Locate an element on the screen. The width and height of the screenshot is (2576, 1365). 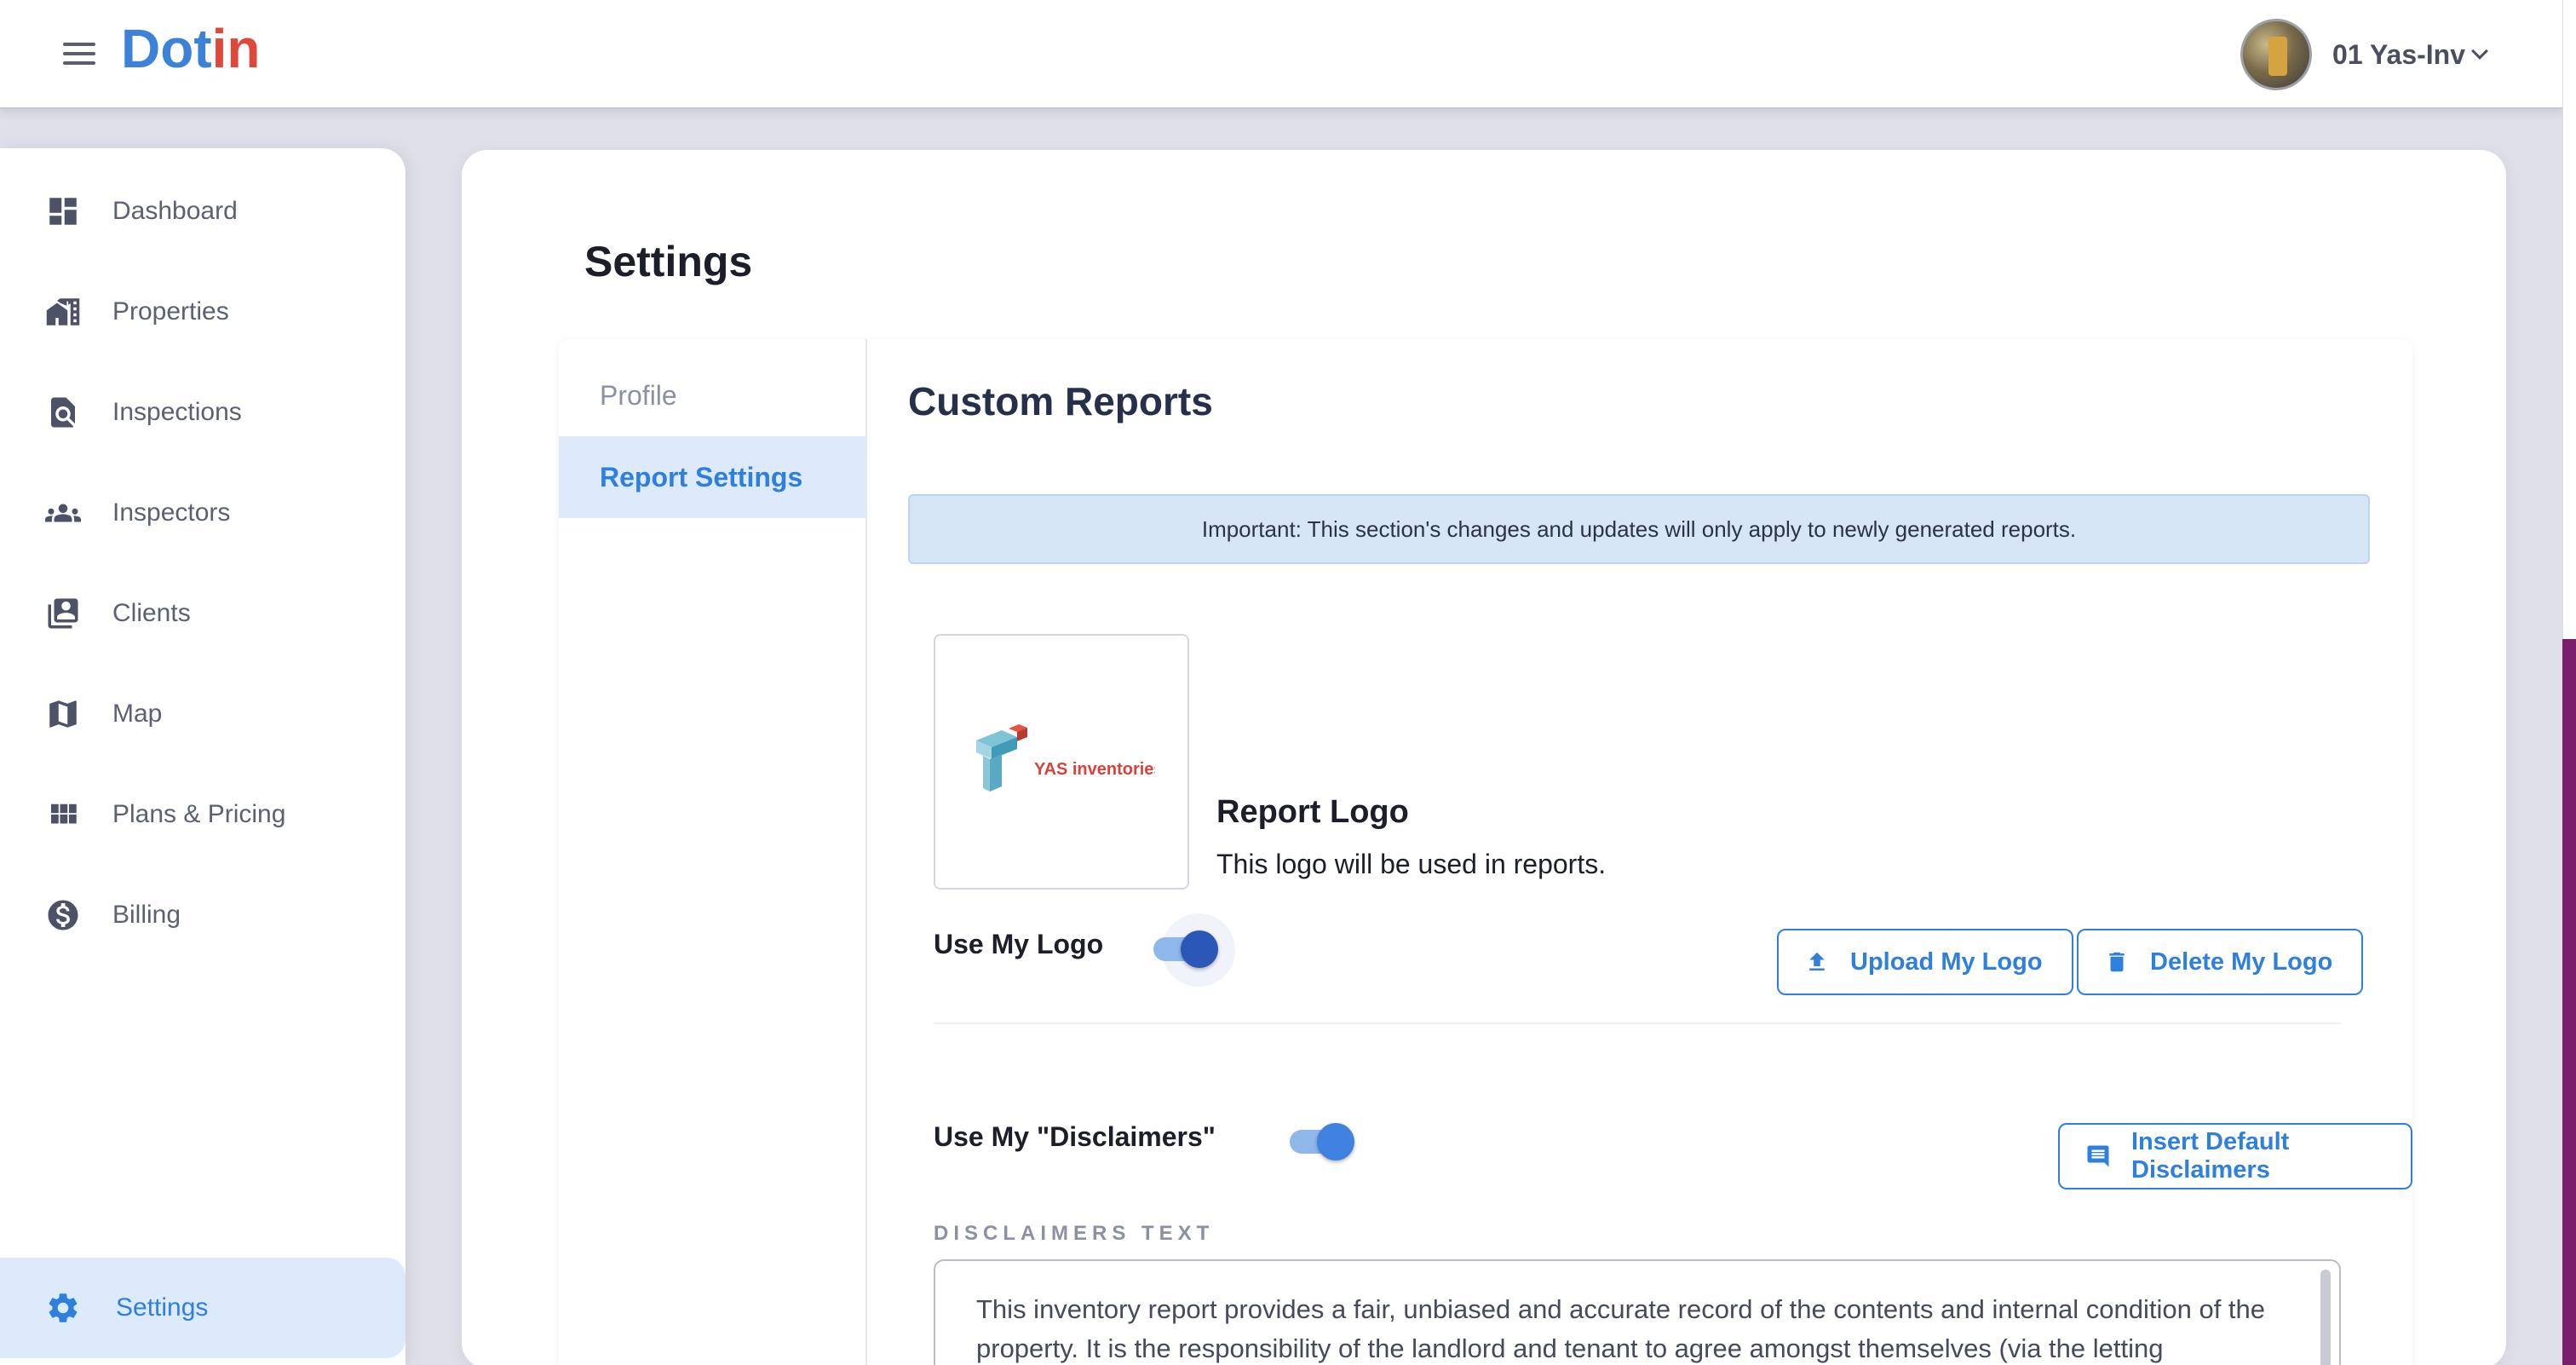
sidebar-item-settings: Settings is located at coordinates (203, 1308).